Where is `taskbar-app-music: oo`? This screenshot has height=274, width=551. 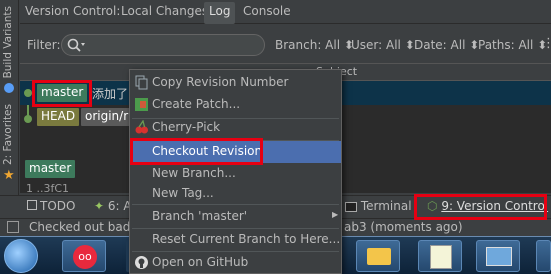 taskbar-app-music: oo is located at coordinates (84, 256).